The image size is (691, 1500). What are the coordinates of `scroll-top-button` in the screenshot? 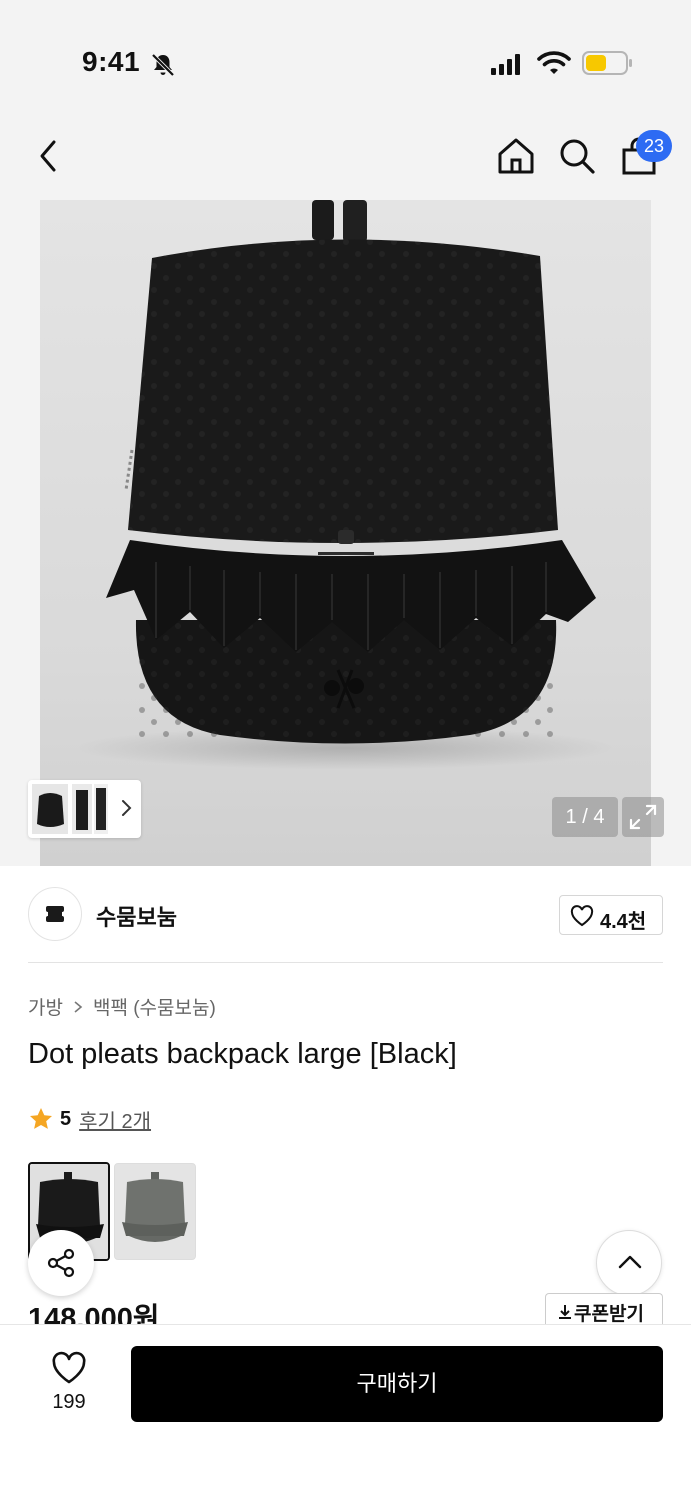 It's located at (629, 1263).